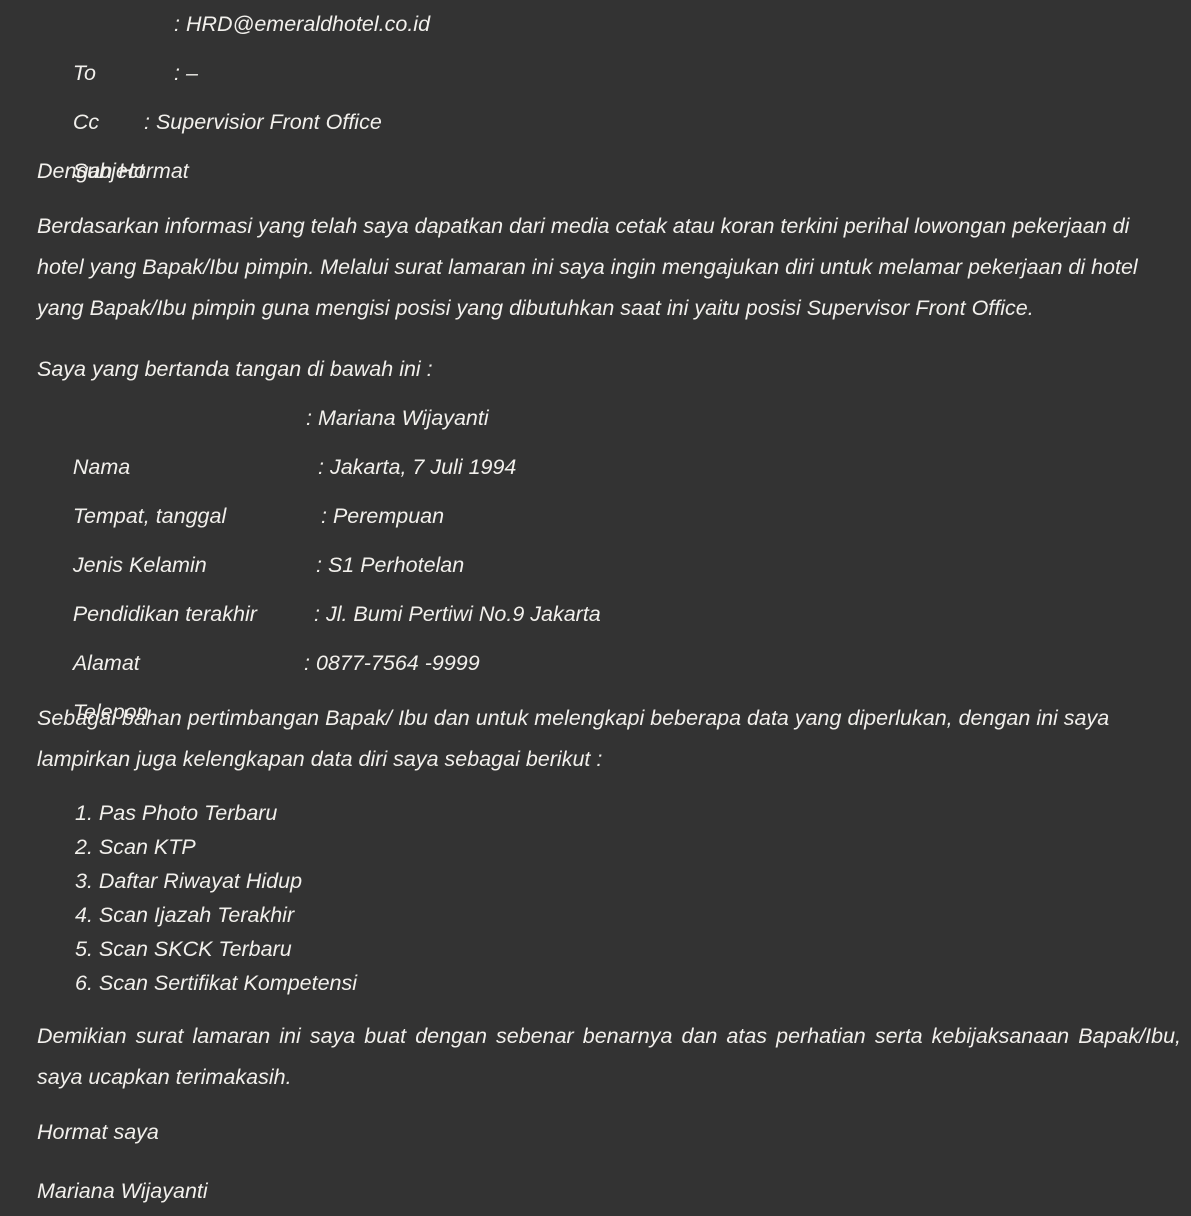 The image size is (1191, 1216). What do you see at coordinates (98, 1132) in the screenshot?
I see `signoff: Hormat saya` at bounding box center [98, 1132].